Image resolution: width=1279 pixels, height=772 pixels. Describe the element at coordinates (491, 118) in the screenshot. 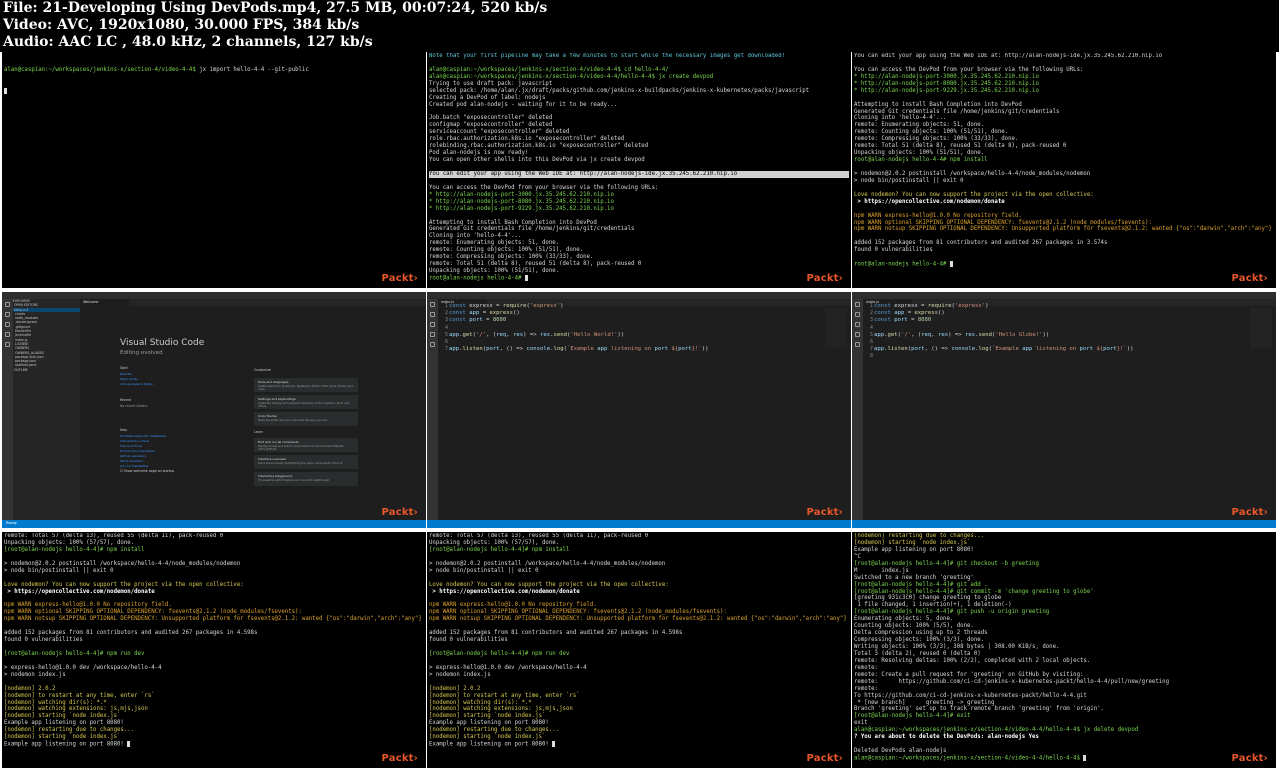

I see `terminal-line: Job.batch "exposecontroller" deleted` at that location.